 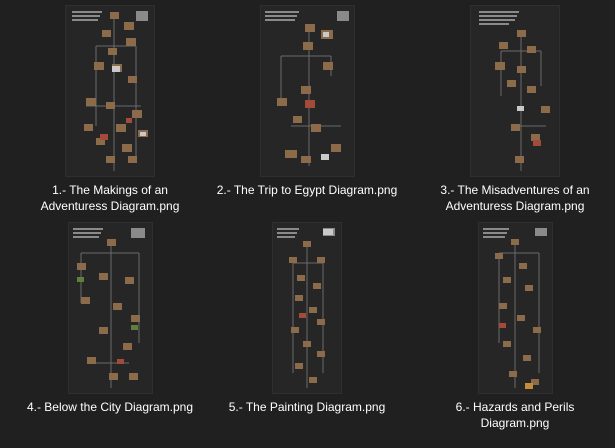 I want to click on file-name-line: 2.- The Trip to Egypt Diagram.png, so click(x=307, y=190).